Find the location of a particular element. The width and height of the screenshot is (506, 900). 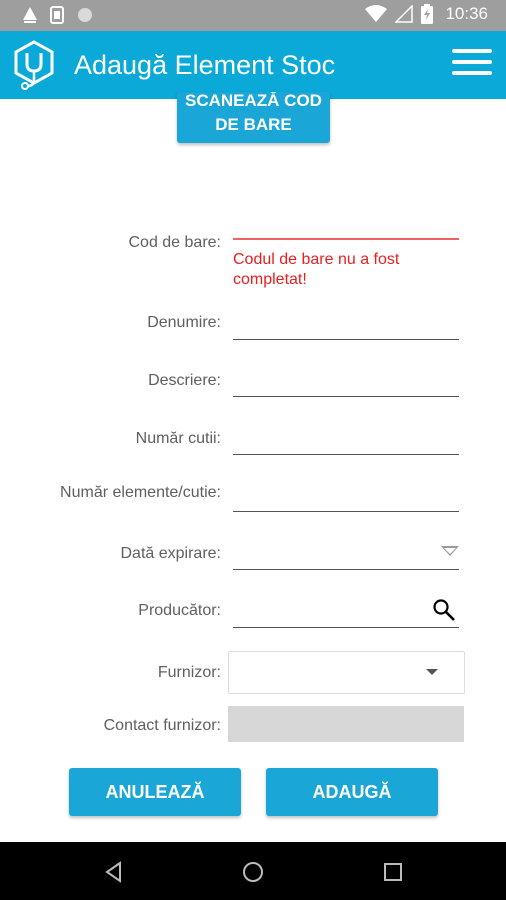

barcode-field is located at coordinates (346, 225).